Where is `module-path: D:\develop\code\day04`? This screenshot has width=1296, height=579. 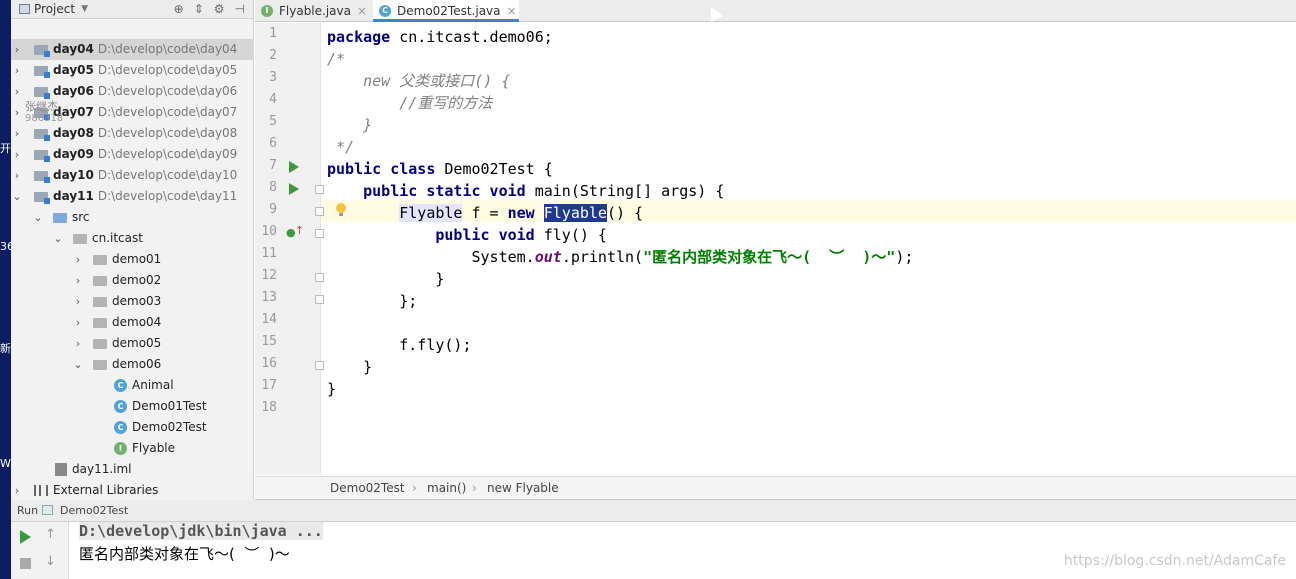 module-path: D:\develop\code\day04 is located at coordinates (167, 49).